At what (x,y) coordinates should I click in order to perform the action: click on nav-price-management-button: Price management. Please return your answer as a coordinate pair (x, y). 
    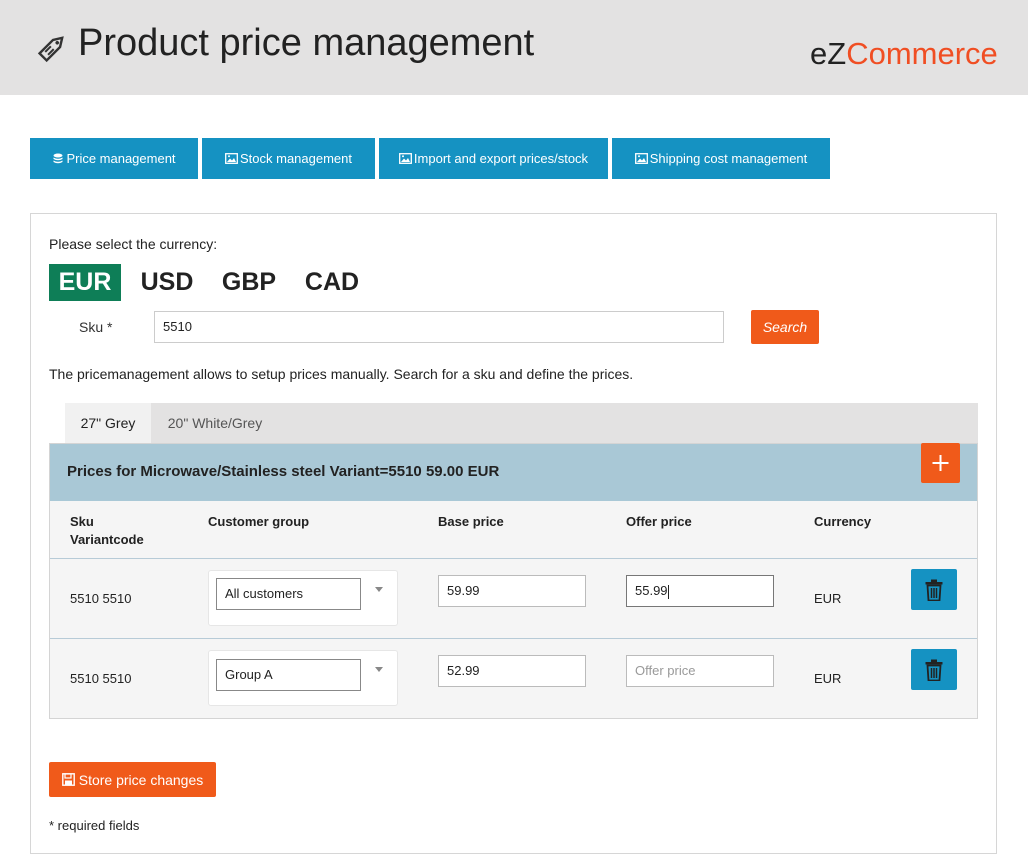
    Looking at the image, I should click on (114, 158).